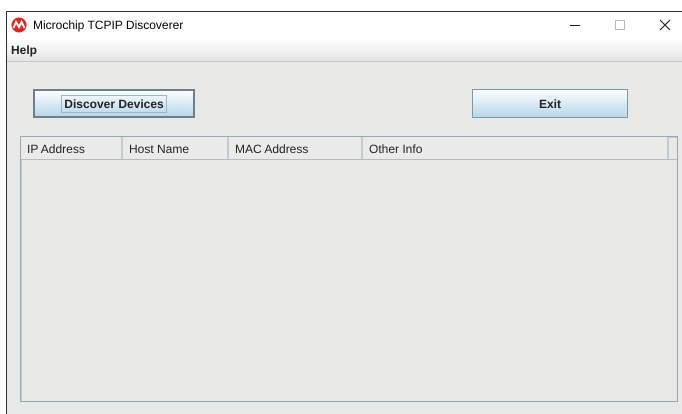 This screenshot has height=414, width=682. Describe the element at coordinates (24, 49) in the screenshot. I see `menu-item: Help` at that location.